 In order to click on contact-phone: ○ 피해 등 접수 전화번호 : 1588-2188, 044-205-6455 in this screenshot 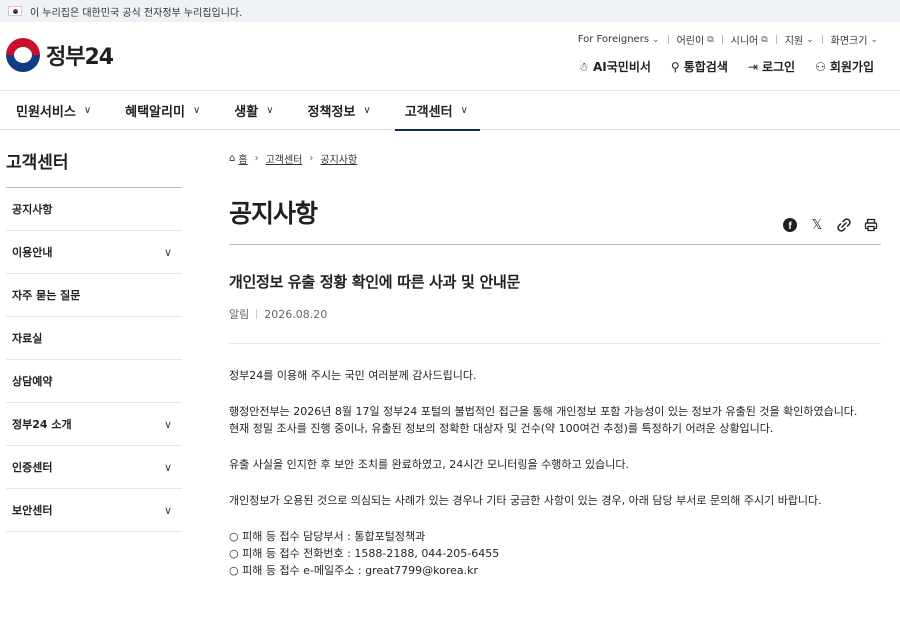, I will do `click(364, 553)`.